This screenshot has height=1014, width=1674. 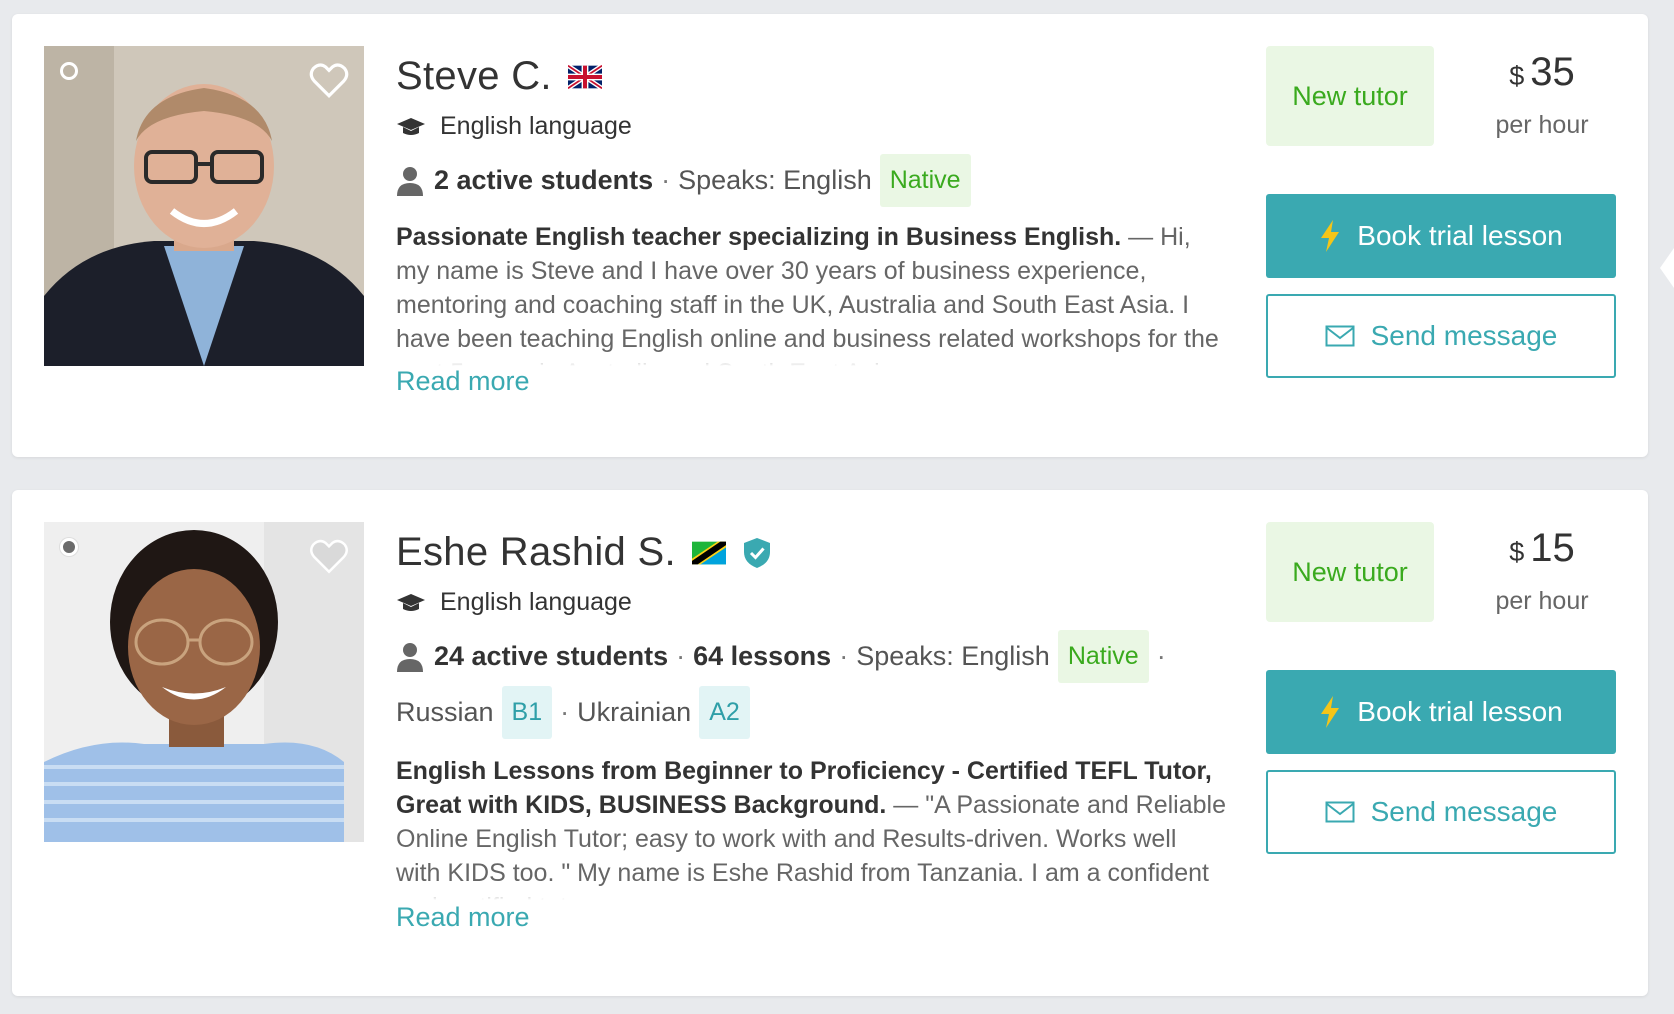 What do you see at coordinates (708, 552) in the screenshot?
I see `tanzania-flag-icon` at bounding box center [708, 552].